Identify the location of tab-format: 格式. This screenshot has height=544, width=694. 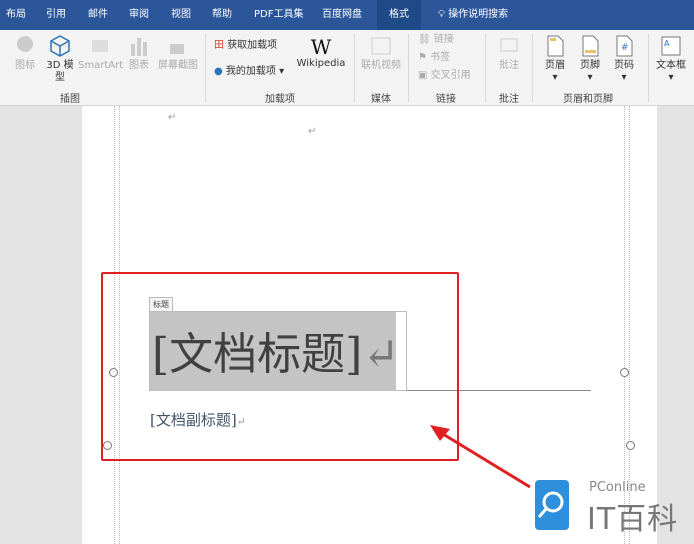
(399, 15).